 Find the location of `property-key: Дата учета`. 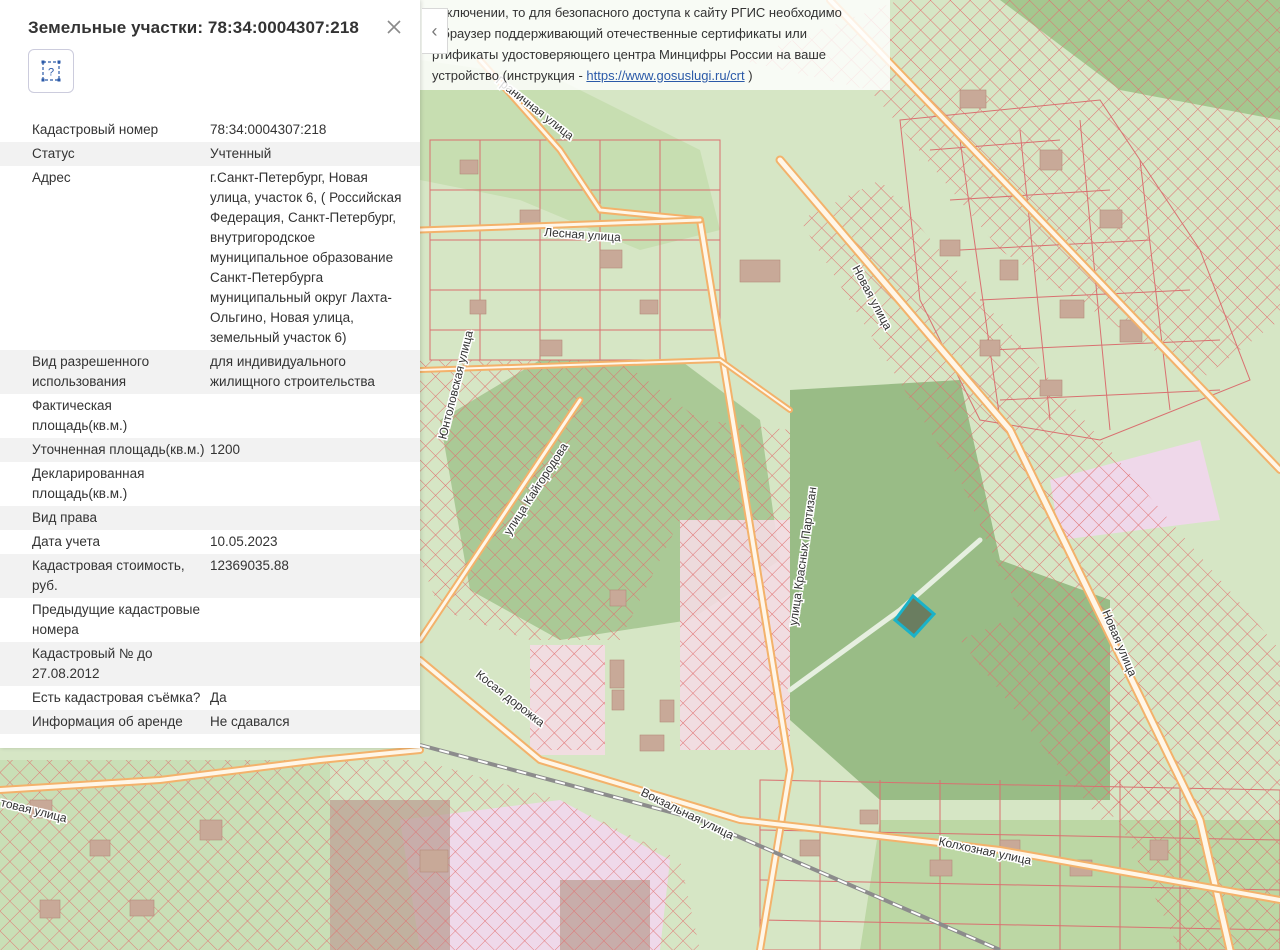

property-key: Дата учета is located at coordinates (66, 541).